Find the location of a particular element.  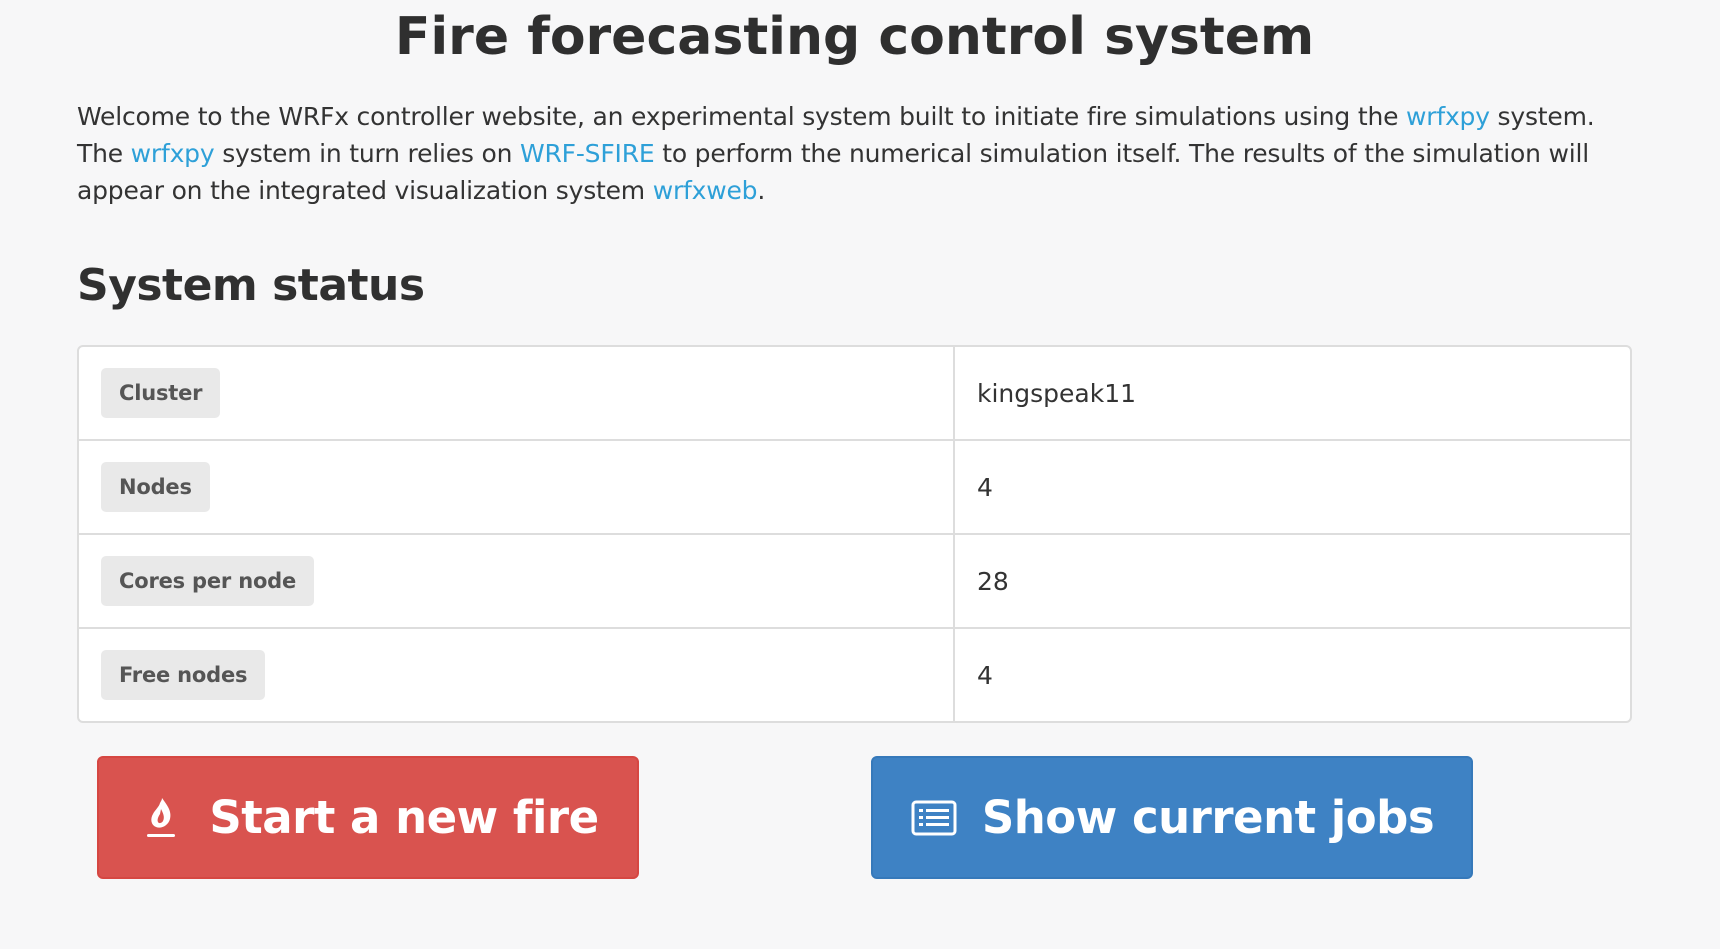

intro-text: The is located at coordinates (104, 153).